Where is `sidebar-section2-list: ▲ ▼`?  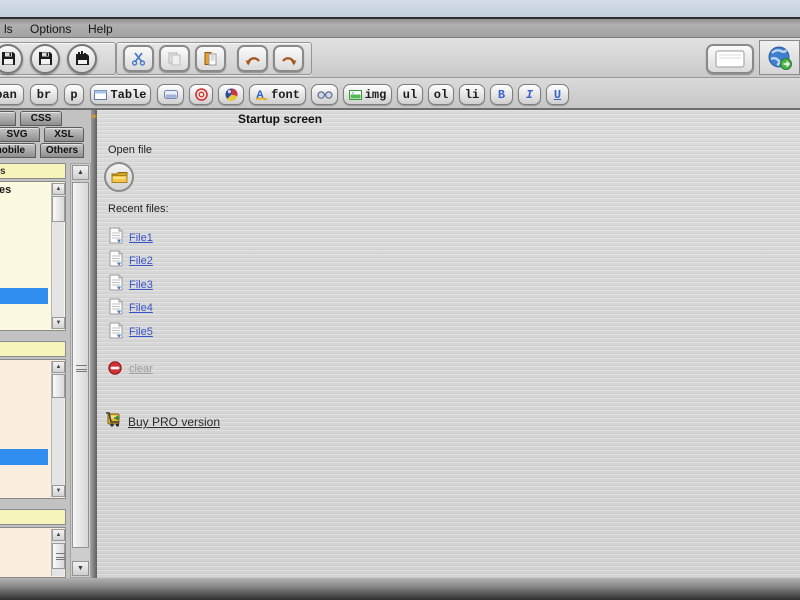
sidebar-section2-list: ▲ ▼ is located at coordinates (33, 429).